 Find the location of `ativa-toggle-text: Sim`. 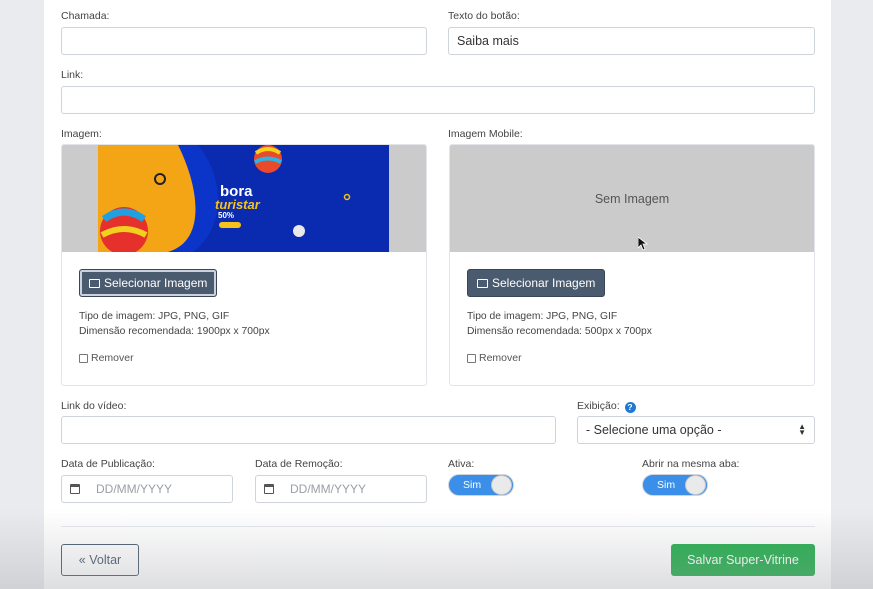

ativa-toggle-text: Sim is located at coordinates (472, 485).